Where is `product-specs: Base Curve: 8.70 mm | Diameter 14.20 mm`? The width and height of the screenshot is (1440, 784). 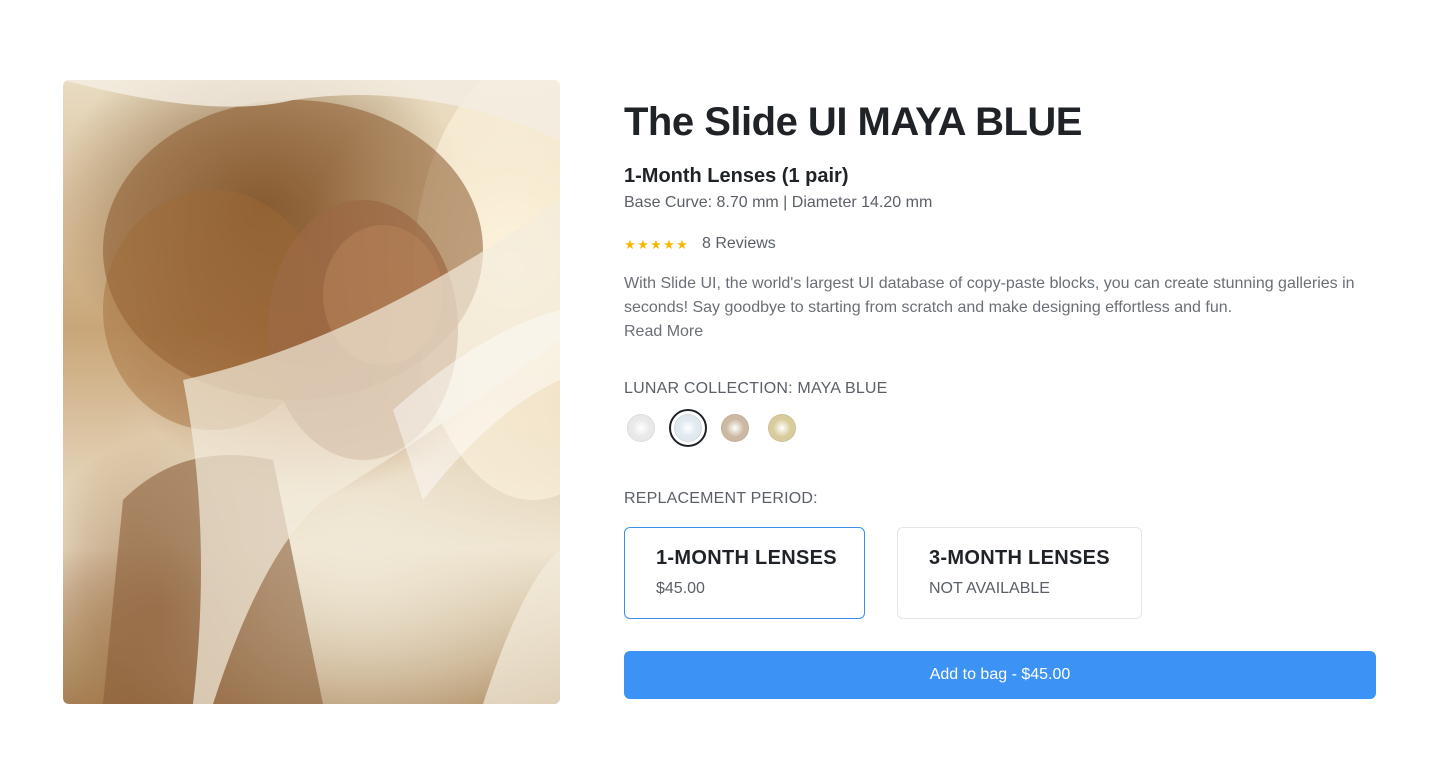 product-specs: Base Curve: 8.70 mm | Diameter 14.20 mm is located at coordinates (778, 202).